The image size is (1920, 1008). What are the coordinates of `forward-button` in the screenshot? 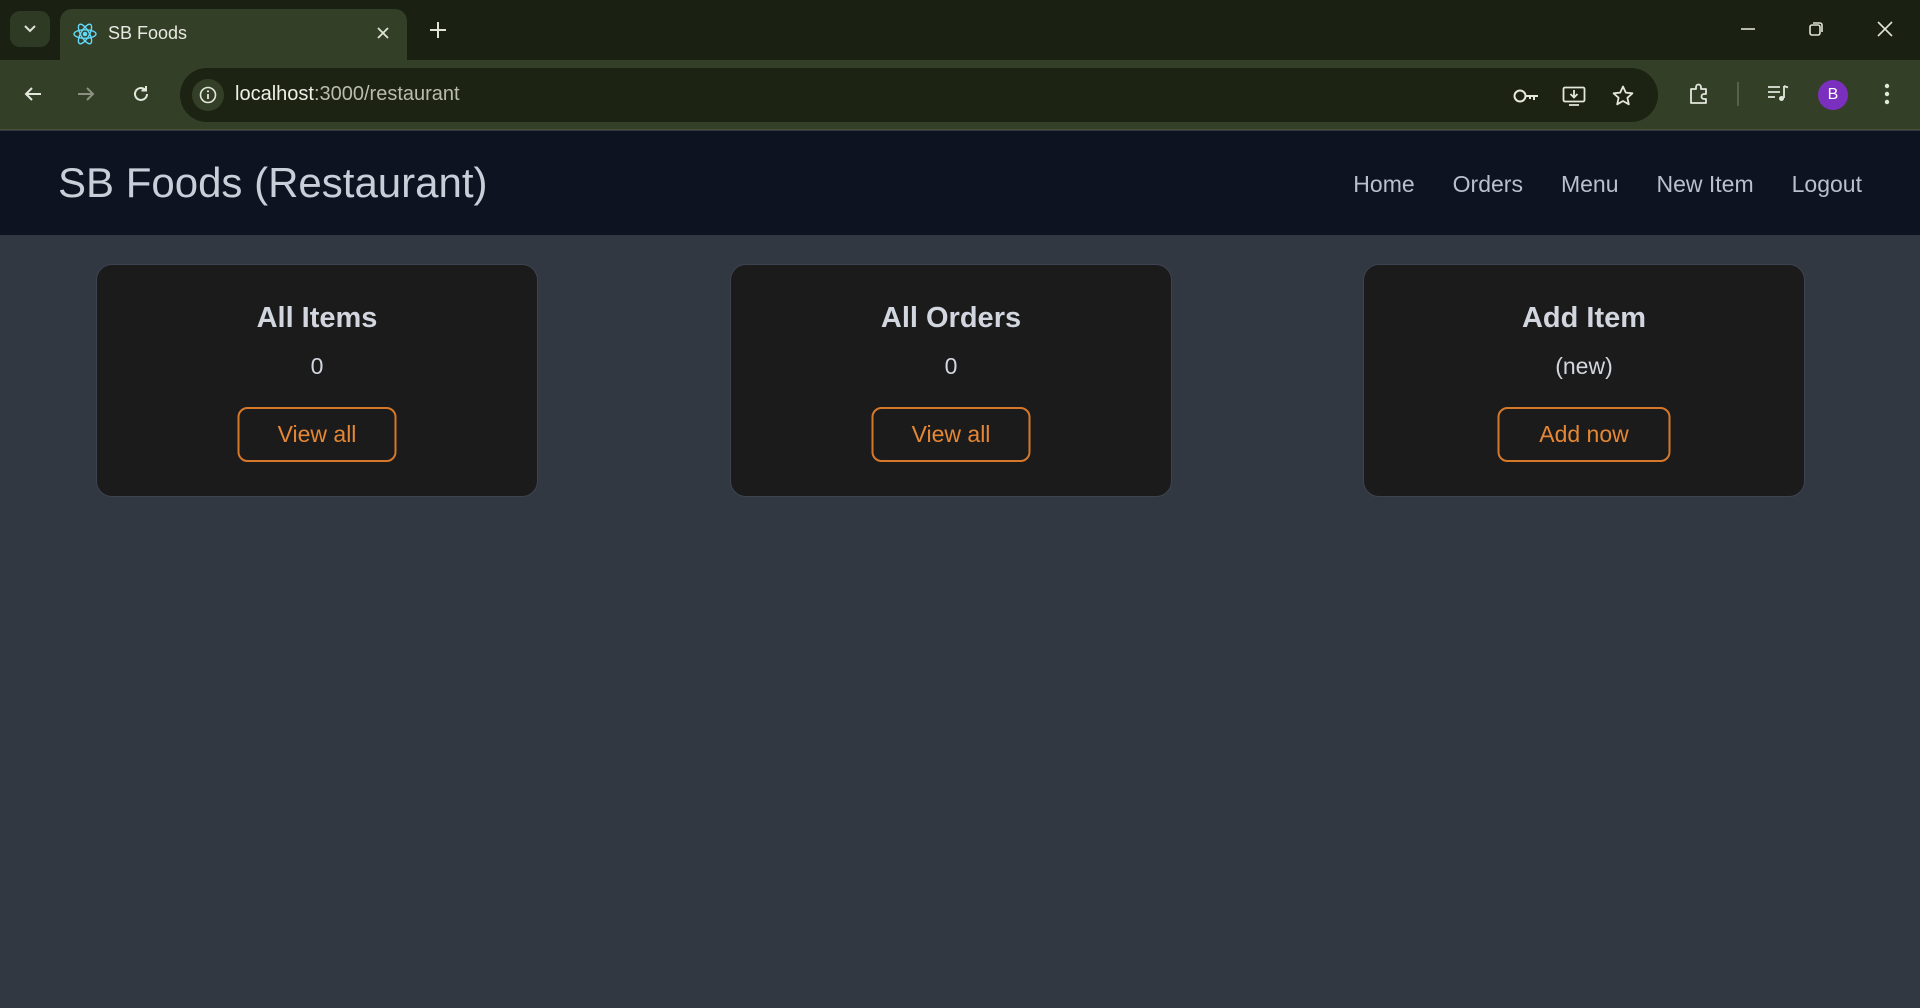 It's located at (86, 94).